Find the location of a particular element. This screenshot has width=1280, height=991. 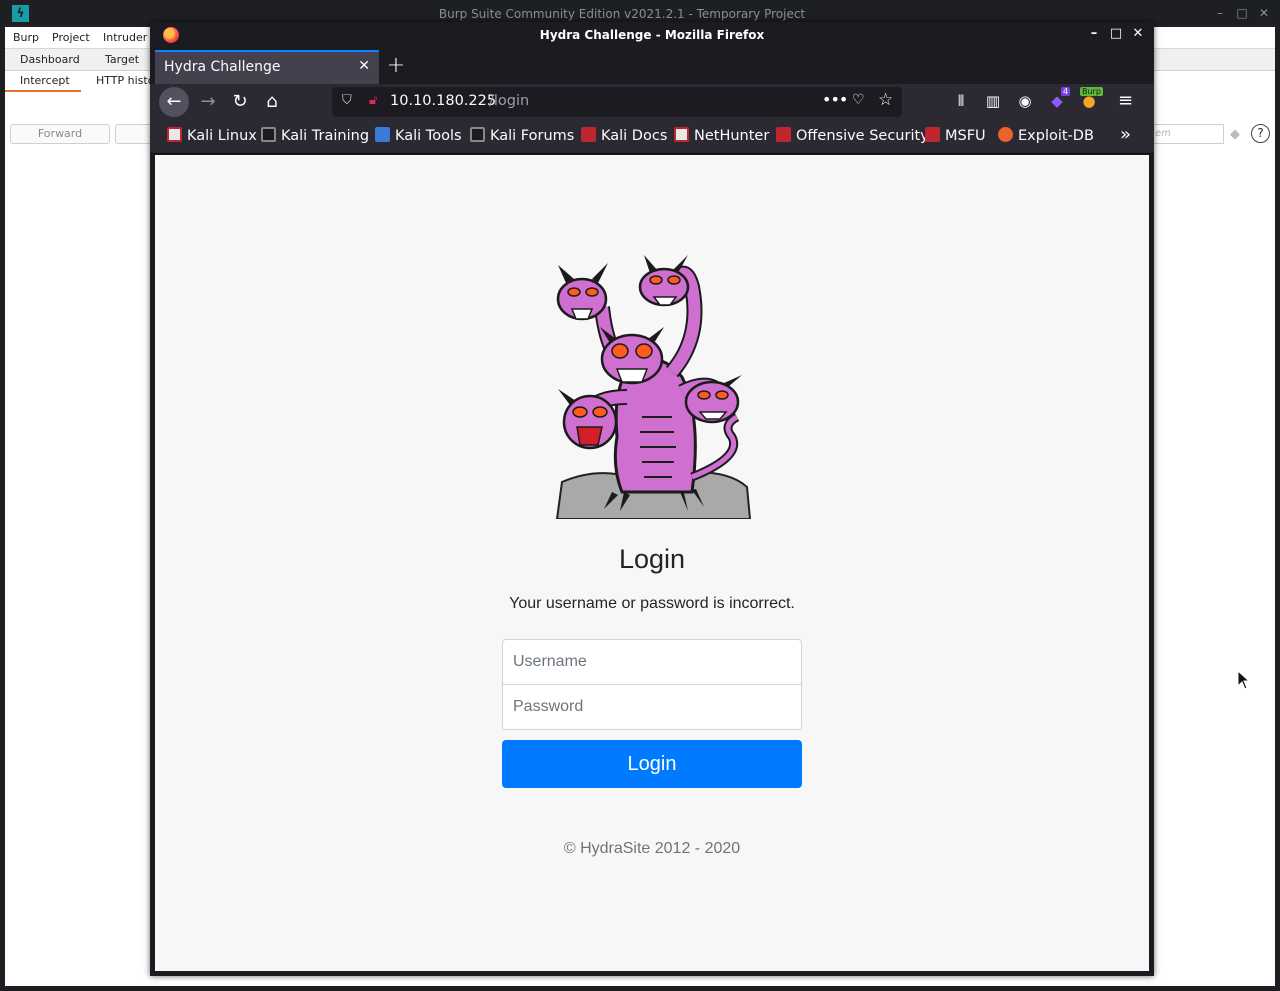

firefox-window-title: Hydra Challenge - Mozilla Firefox is located at coordinates (652, 35).